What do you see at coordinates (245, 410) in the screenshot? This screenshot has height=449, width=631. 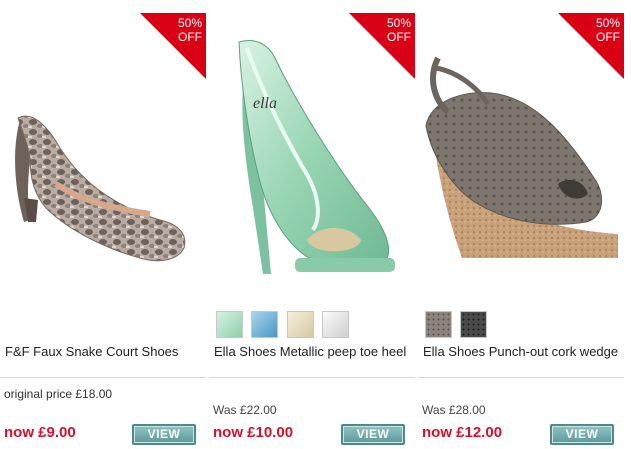 I see `was-price: Was £22.00` at bounding box center [245, 410].